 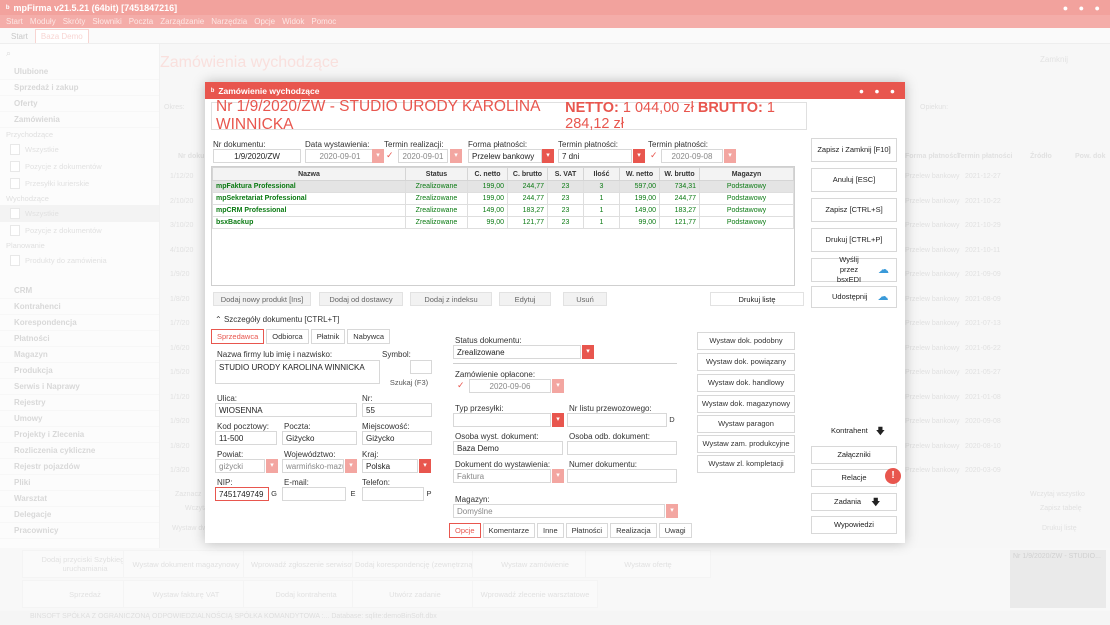 What do you see at coordinates (527, 174) in the screenshot?
I see `column-header: C. brutto` at bounding box center [527, 174].